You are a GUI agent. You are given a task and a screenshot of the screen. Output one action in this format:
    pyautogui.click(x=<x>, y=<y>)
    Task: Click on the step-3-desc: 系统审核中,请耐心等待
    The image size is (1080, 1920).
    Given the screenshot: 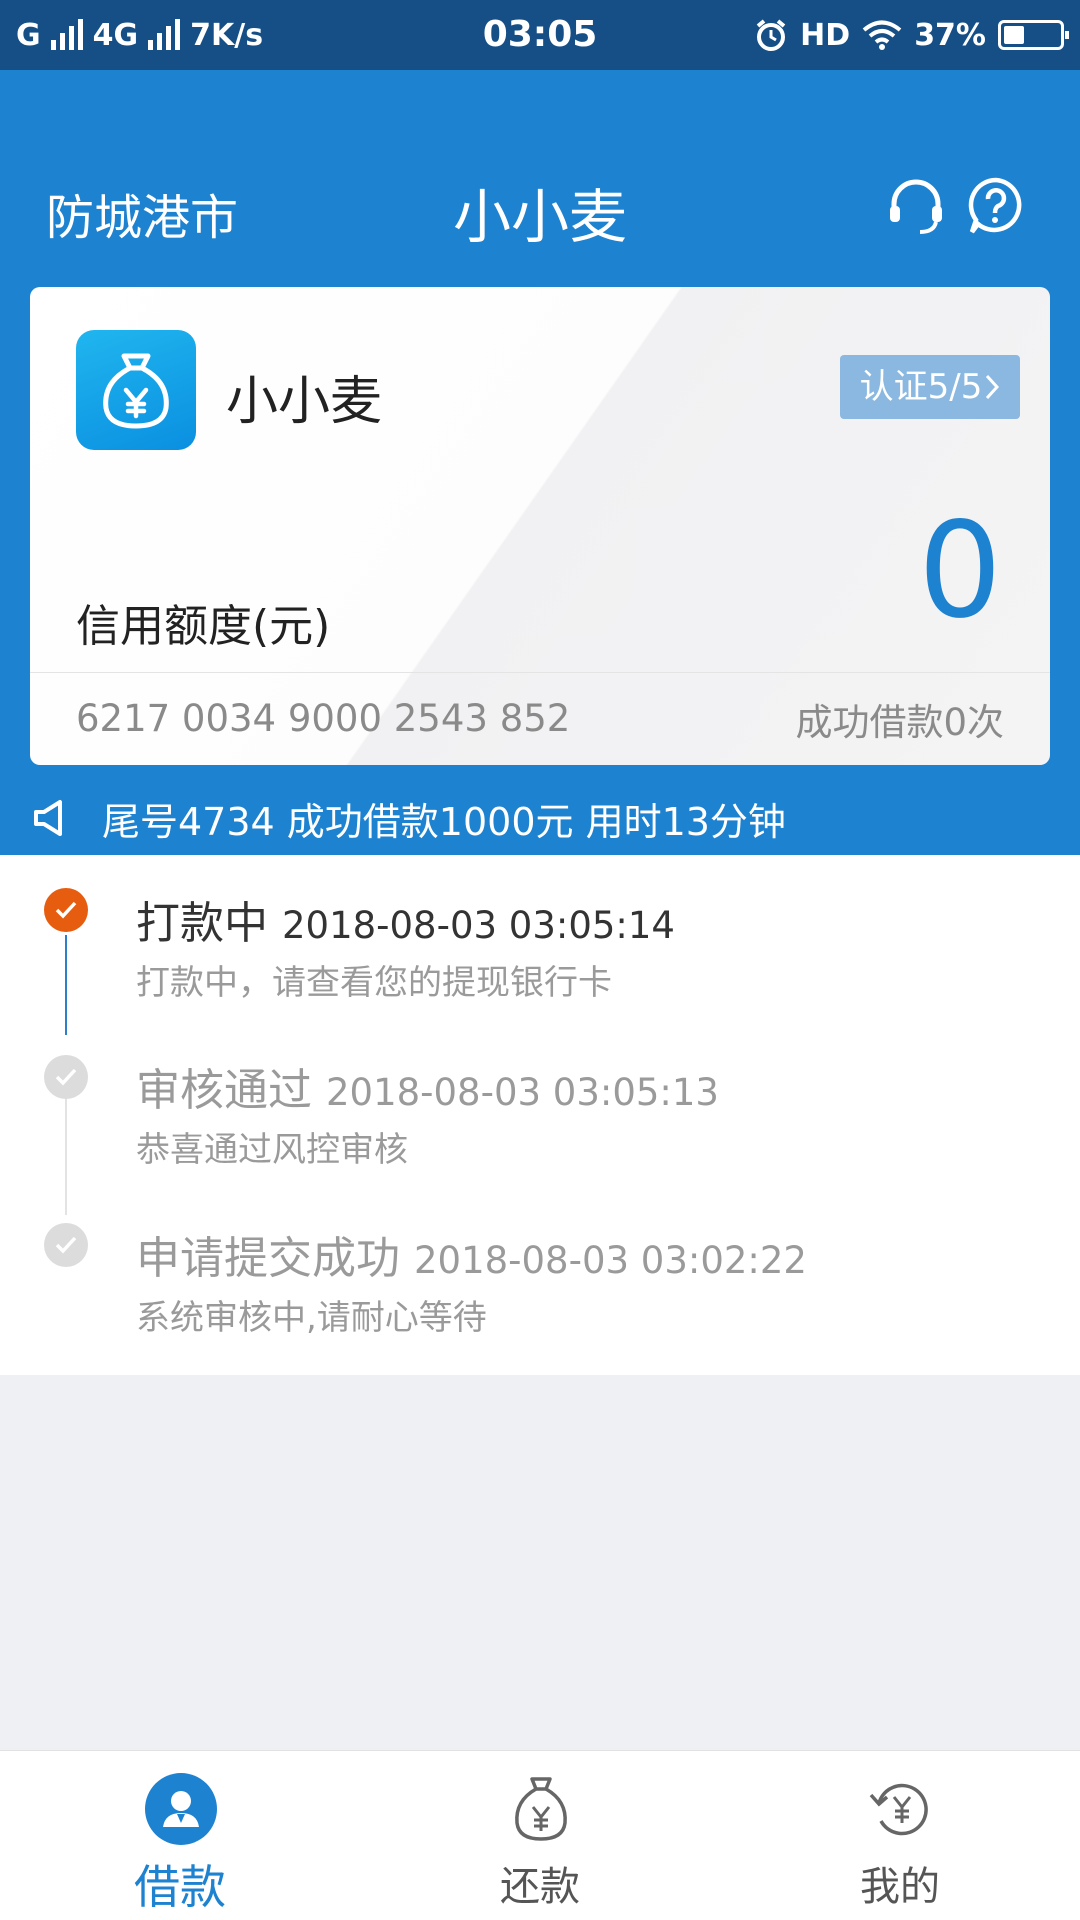 What is the action you would take?
    pyautogui.click(x=311, y=1318)
    